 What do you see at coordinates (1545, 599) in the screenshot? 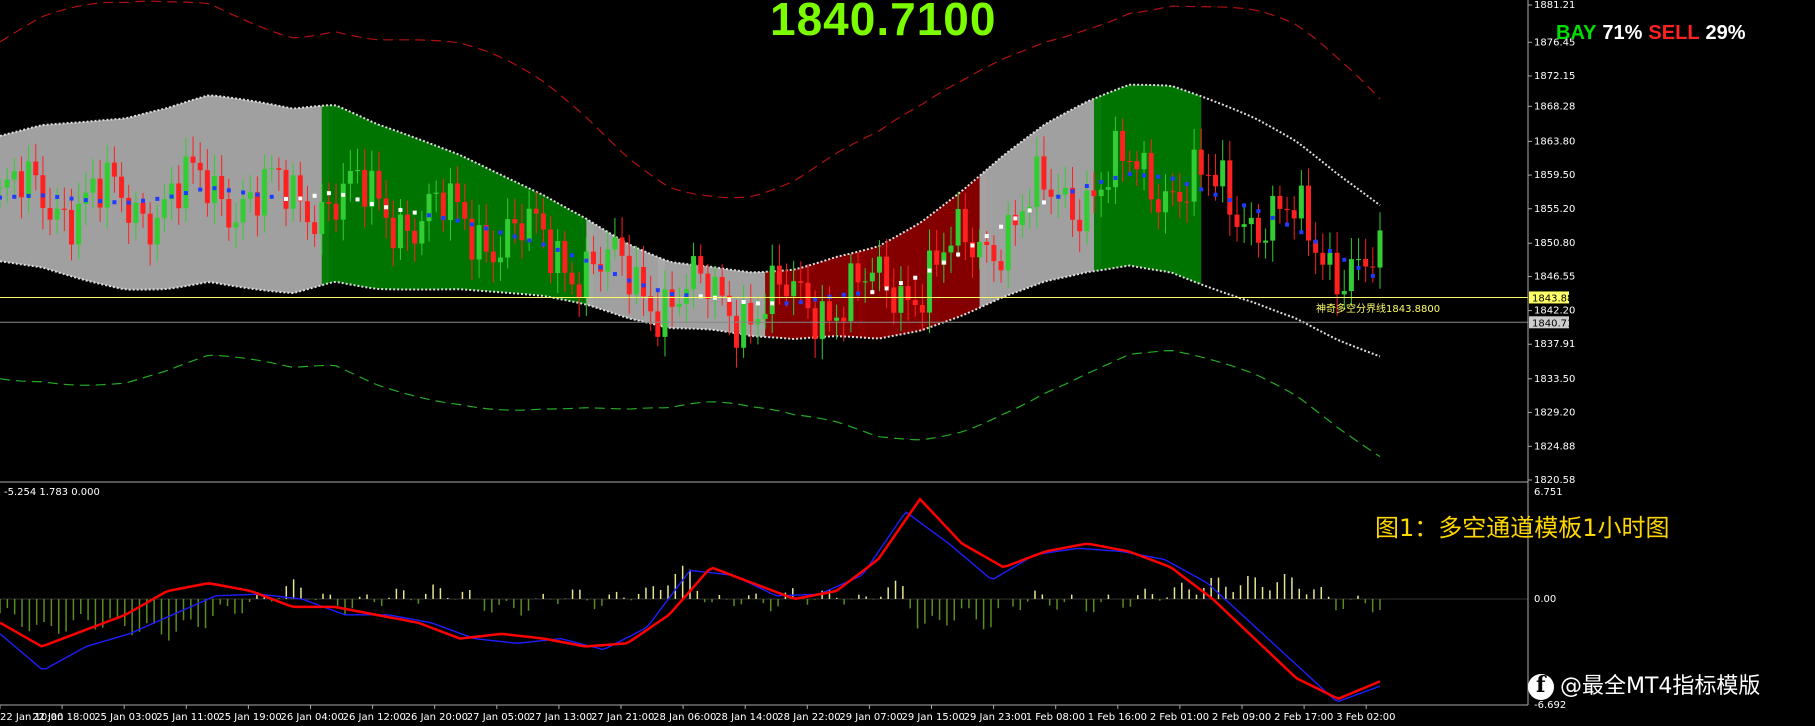
I see `indicator-tick-label-1: 0.00` at bounding box center [1545, 599].